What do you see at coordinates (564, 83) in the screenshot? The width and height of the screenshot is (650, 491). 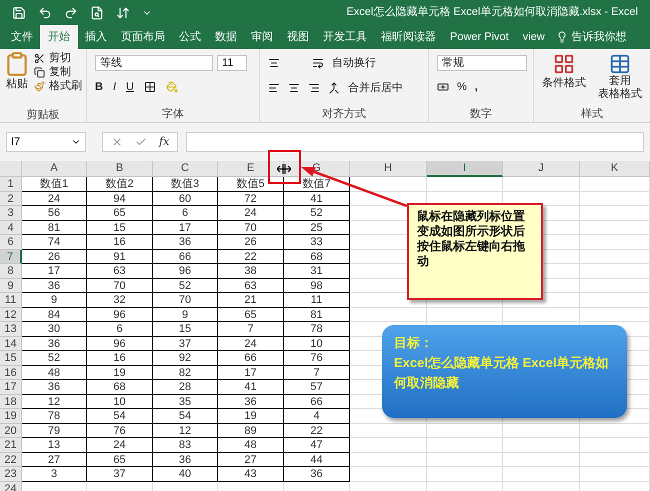 I see `conditional-format-button: 条件格式` at bounding box center [564, 83].